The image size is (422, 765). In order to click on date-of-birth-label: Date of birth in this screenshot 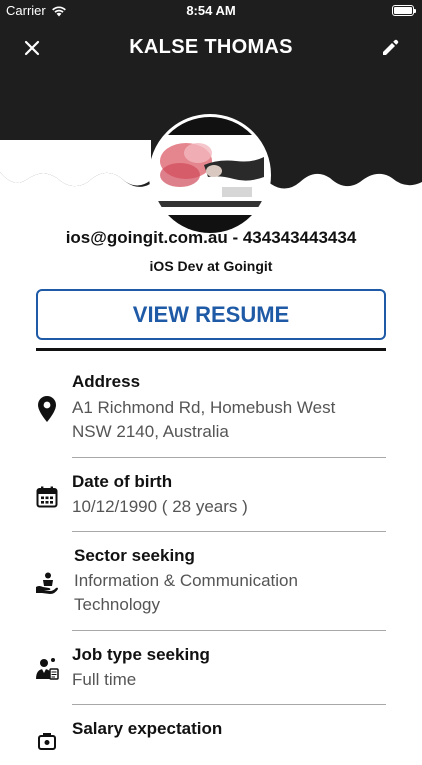, I will do `click(122, 481)`.